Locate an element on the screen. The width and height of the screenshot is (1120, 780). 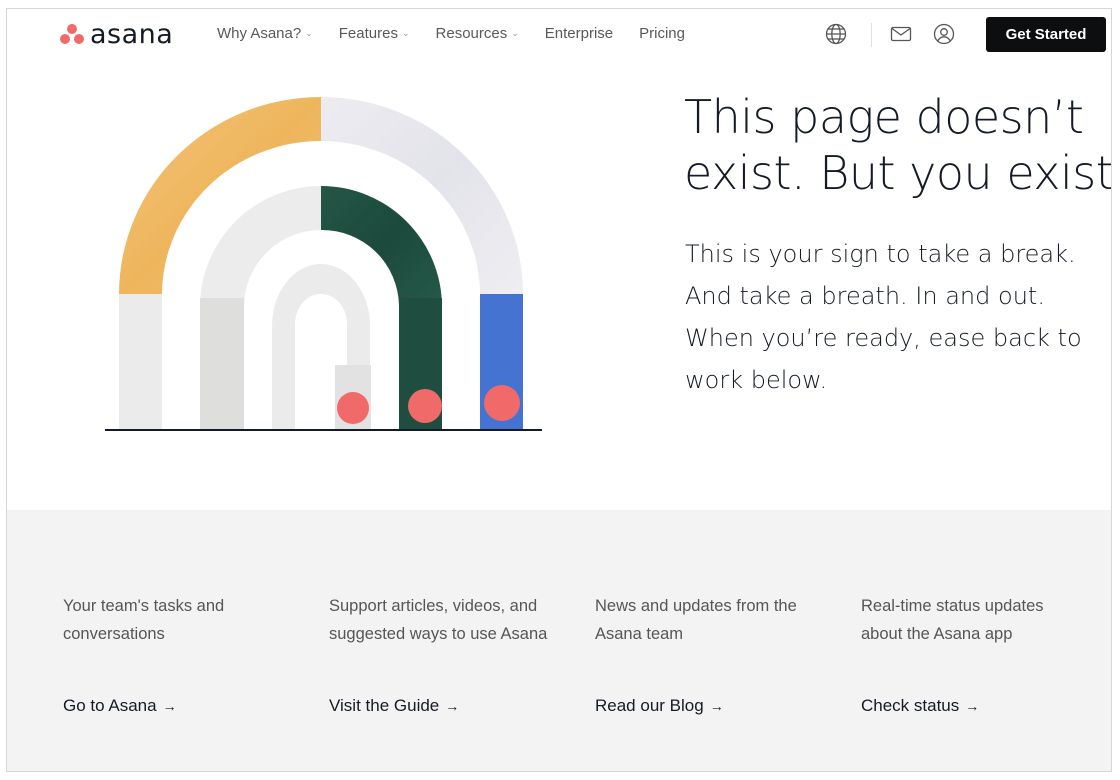
logo-wordmark: asana is located at coordinates (132, 34).